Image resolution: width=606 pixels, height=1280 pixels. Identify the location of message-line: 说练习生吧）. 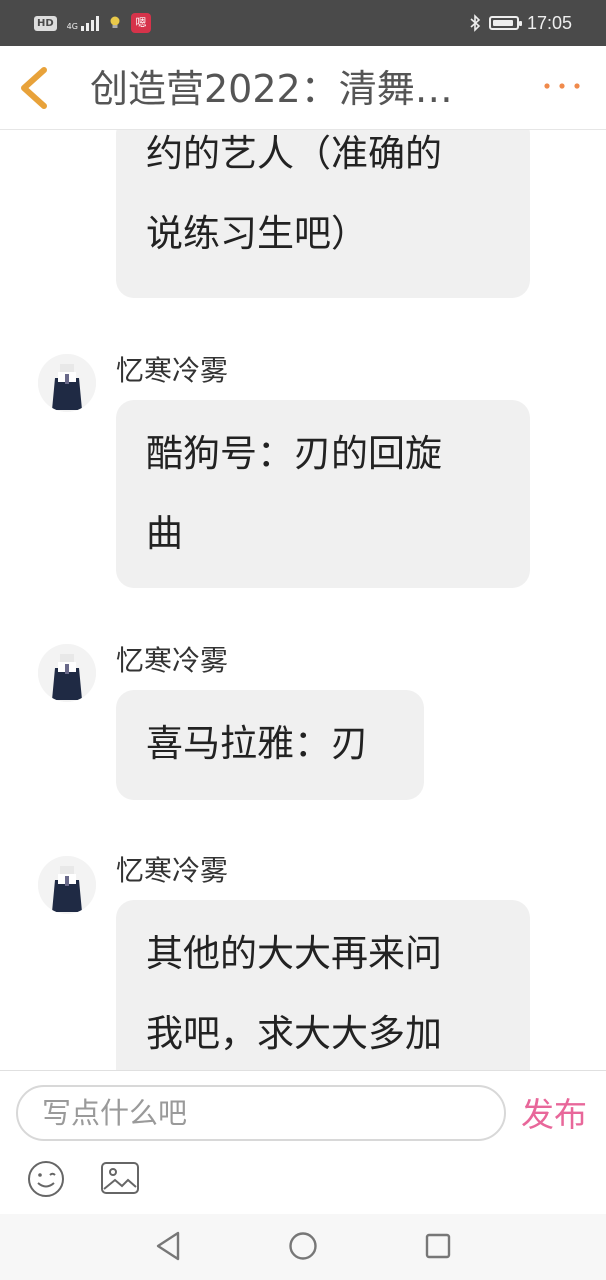
(257, 233).